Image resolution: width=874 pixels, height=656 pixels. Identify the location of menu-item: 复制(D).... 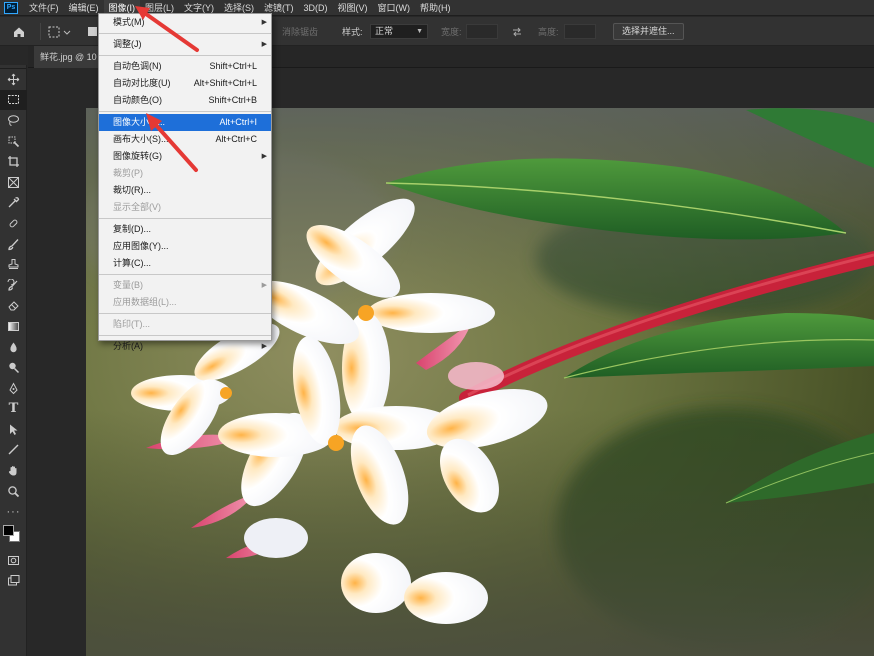
(185, 229).